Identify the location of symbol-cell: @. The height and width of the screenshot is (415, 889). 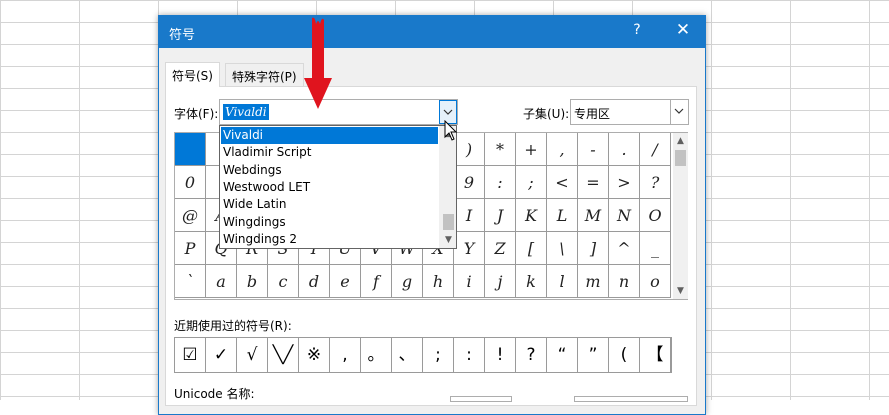
(190, 215).